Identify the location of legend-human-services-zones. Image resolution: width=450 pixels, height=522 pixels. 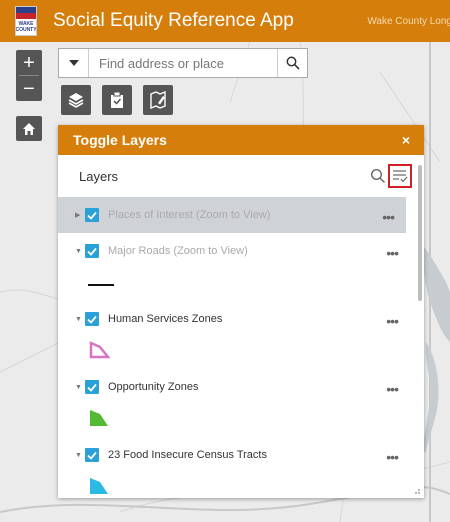
(234, 353).